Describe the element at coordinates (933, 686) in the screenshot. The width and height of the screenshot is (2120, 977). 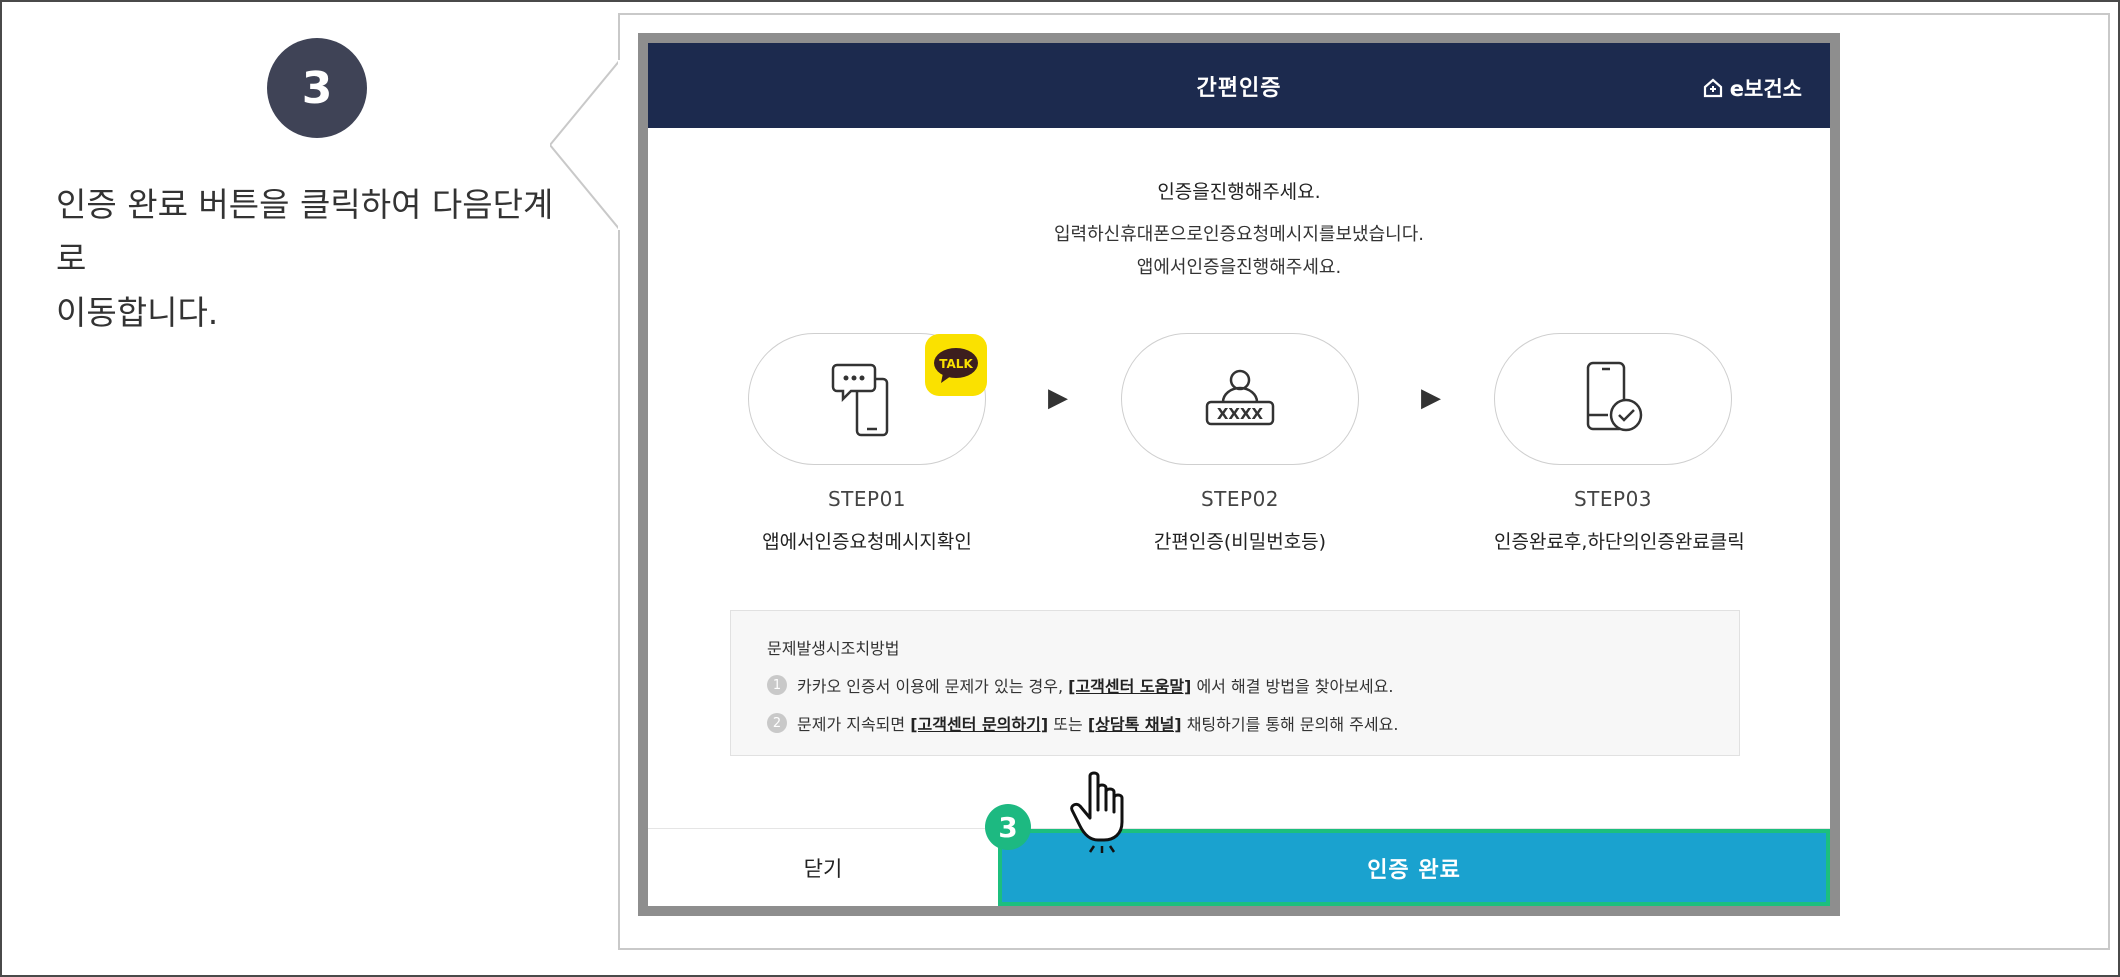
I see `item-text-pre: 카카오 인증서 이용에 문제가 있는 경우,` at that location.